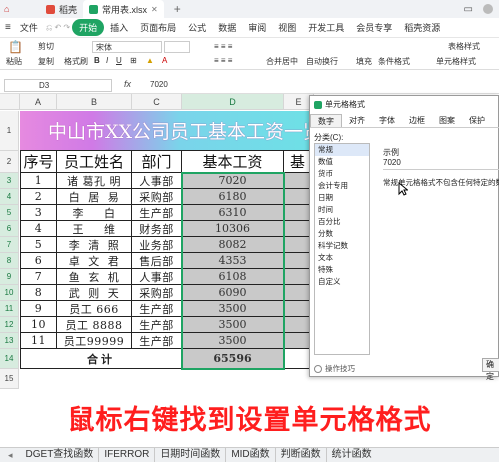 Image resolution: width=499 pixels, height=462 pixels. I want to click on column-header-a: A, so click(38, 102).